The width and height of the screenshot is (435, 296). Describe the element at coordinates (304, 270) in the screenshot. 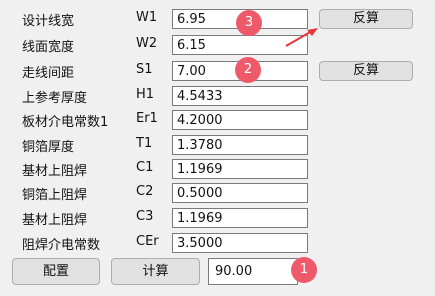

I see `annotation-badge-1: 1` at that location.